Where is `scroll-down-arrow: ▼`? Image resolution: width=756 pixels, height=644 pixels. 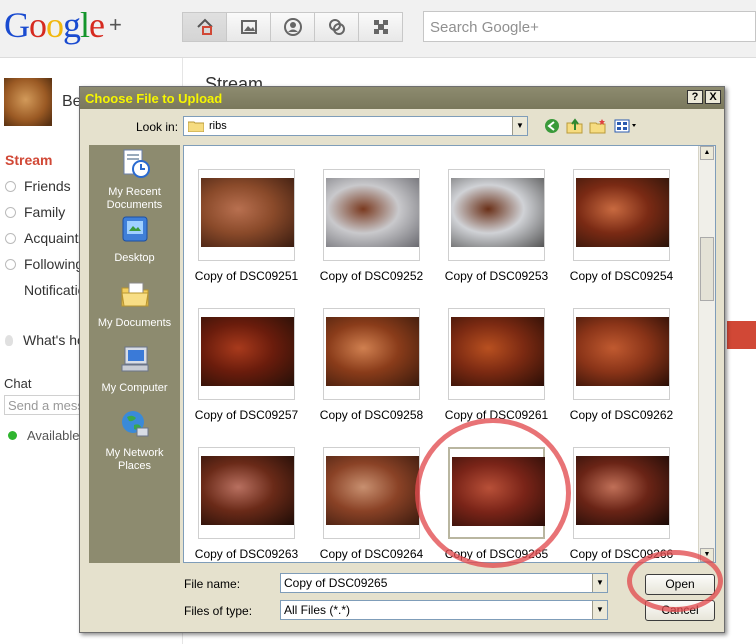
scroll-down-arrow: ▼ is located at coordinates (707, 555).